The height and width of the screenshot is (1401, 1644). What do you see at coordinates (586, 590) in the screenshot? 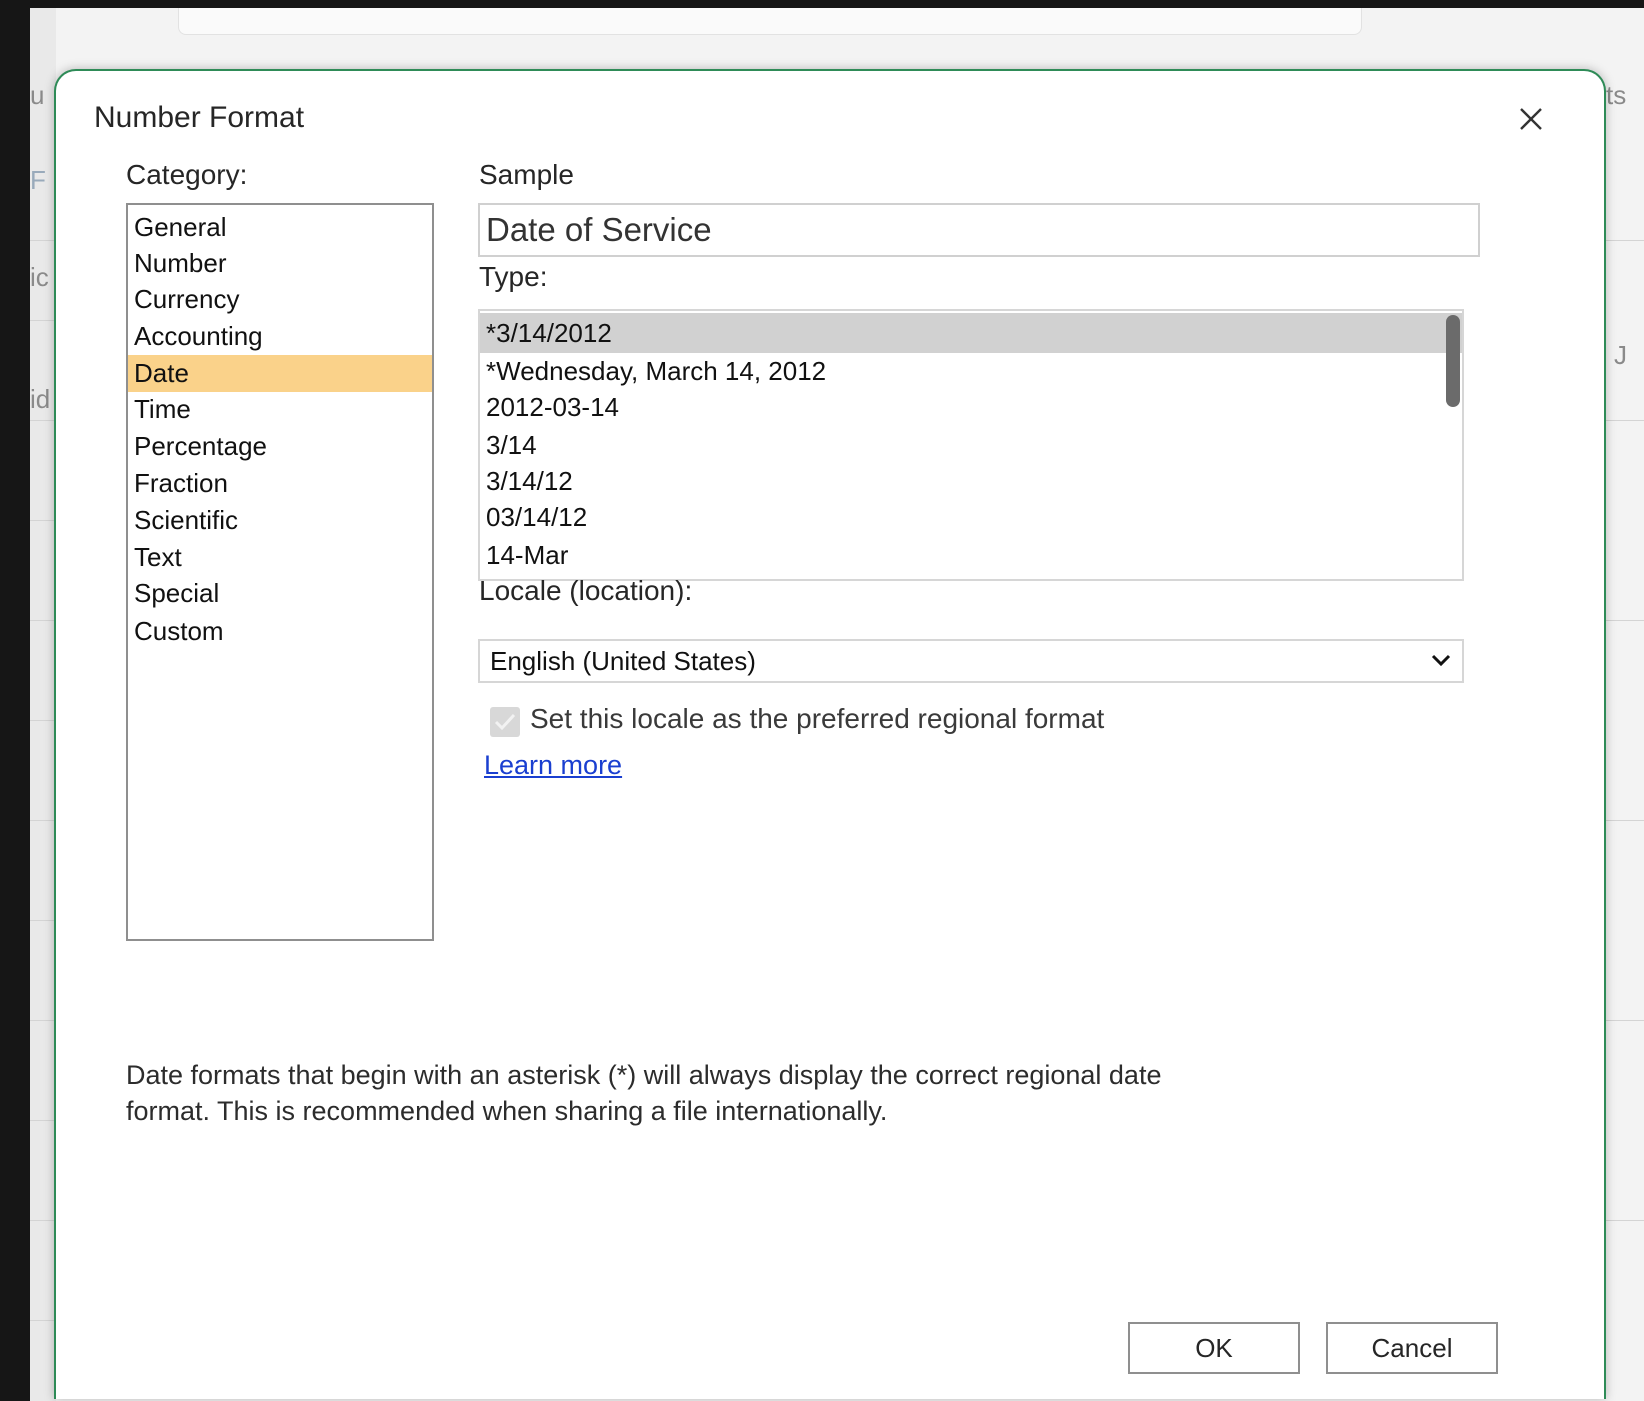
I see `locale-label: Locale (location):` at bounding box center [586, 590].